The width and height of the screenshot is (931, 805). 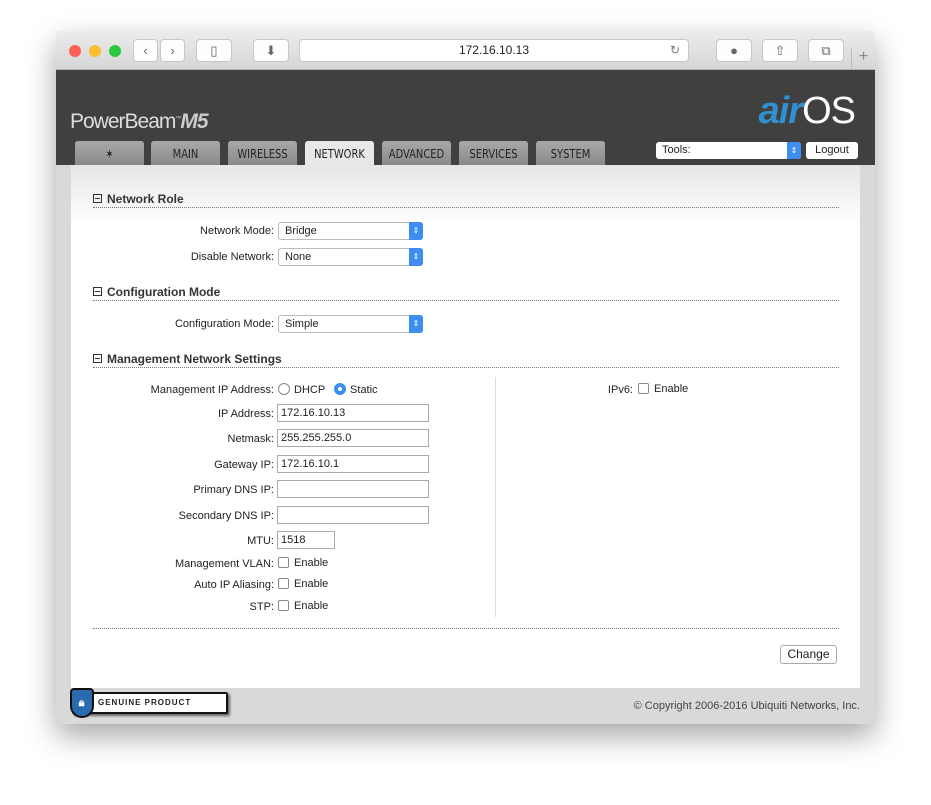 What do you see at coordinates (350, 257) in the screenshot?
I see `disable-network-select: None ⇕` at bounding box center [350, 257].